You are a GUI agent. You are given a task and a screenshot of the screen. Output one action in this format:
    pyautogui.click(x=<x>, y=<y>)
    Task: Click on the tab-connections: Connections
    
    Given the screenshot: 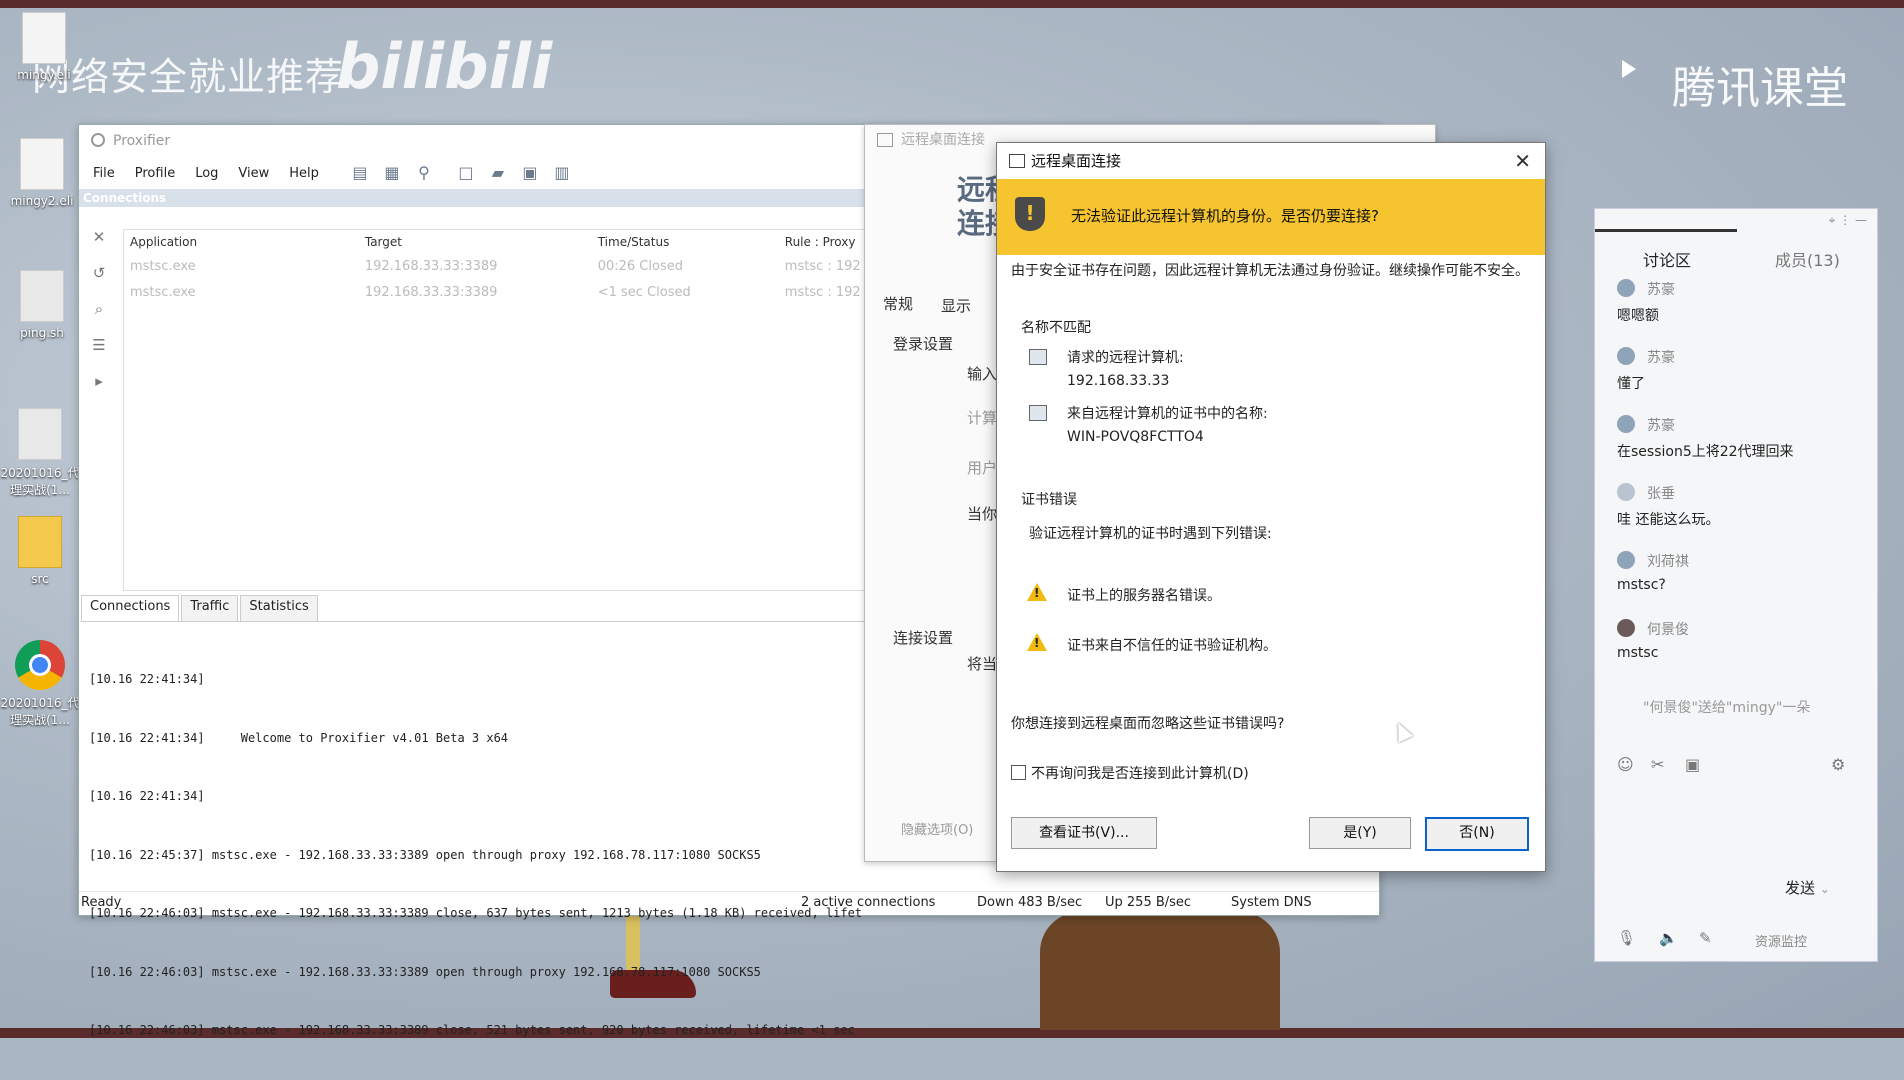 What is the action you would take?
    pyautogui.click(x=130, y=608)
    